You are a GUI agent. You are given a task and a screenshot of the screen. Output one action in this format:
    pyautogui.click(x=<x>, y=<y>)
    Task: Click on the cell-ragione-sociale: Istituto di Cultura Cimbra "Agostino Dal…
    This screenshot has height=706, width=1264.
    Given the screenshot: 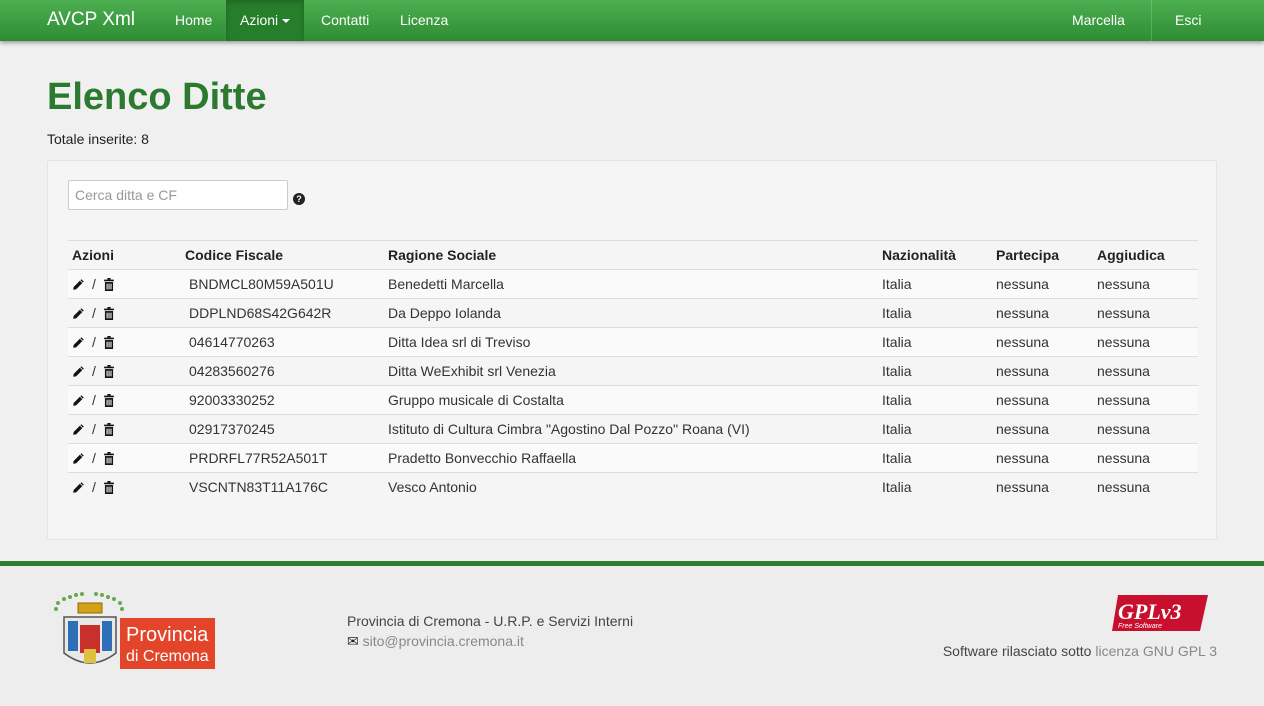 What is the action you would take?
    pyautogui.click(x=631, y=429)
    